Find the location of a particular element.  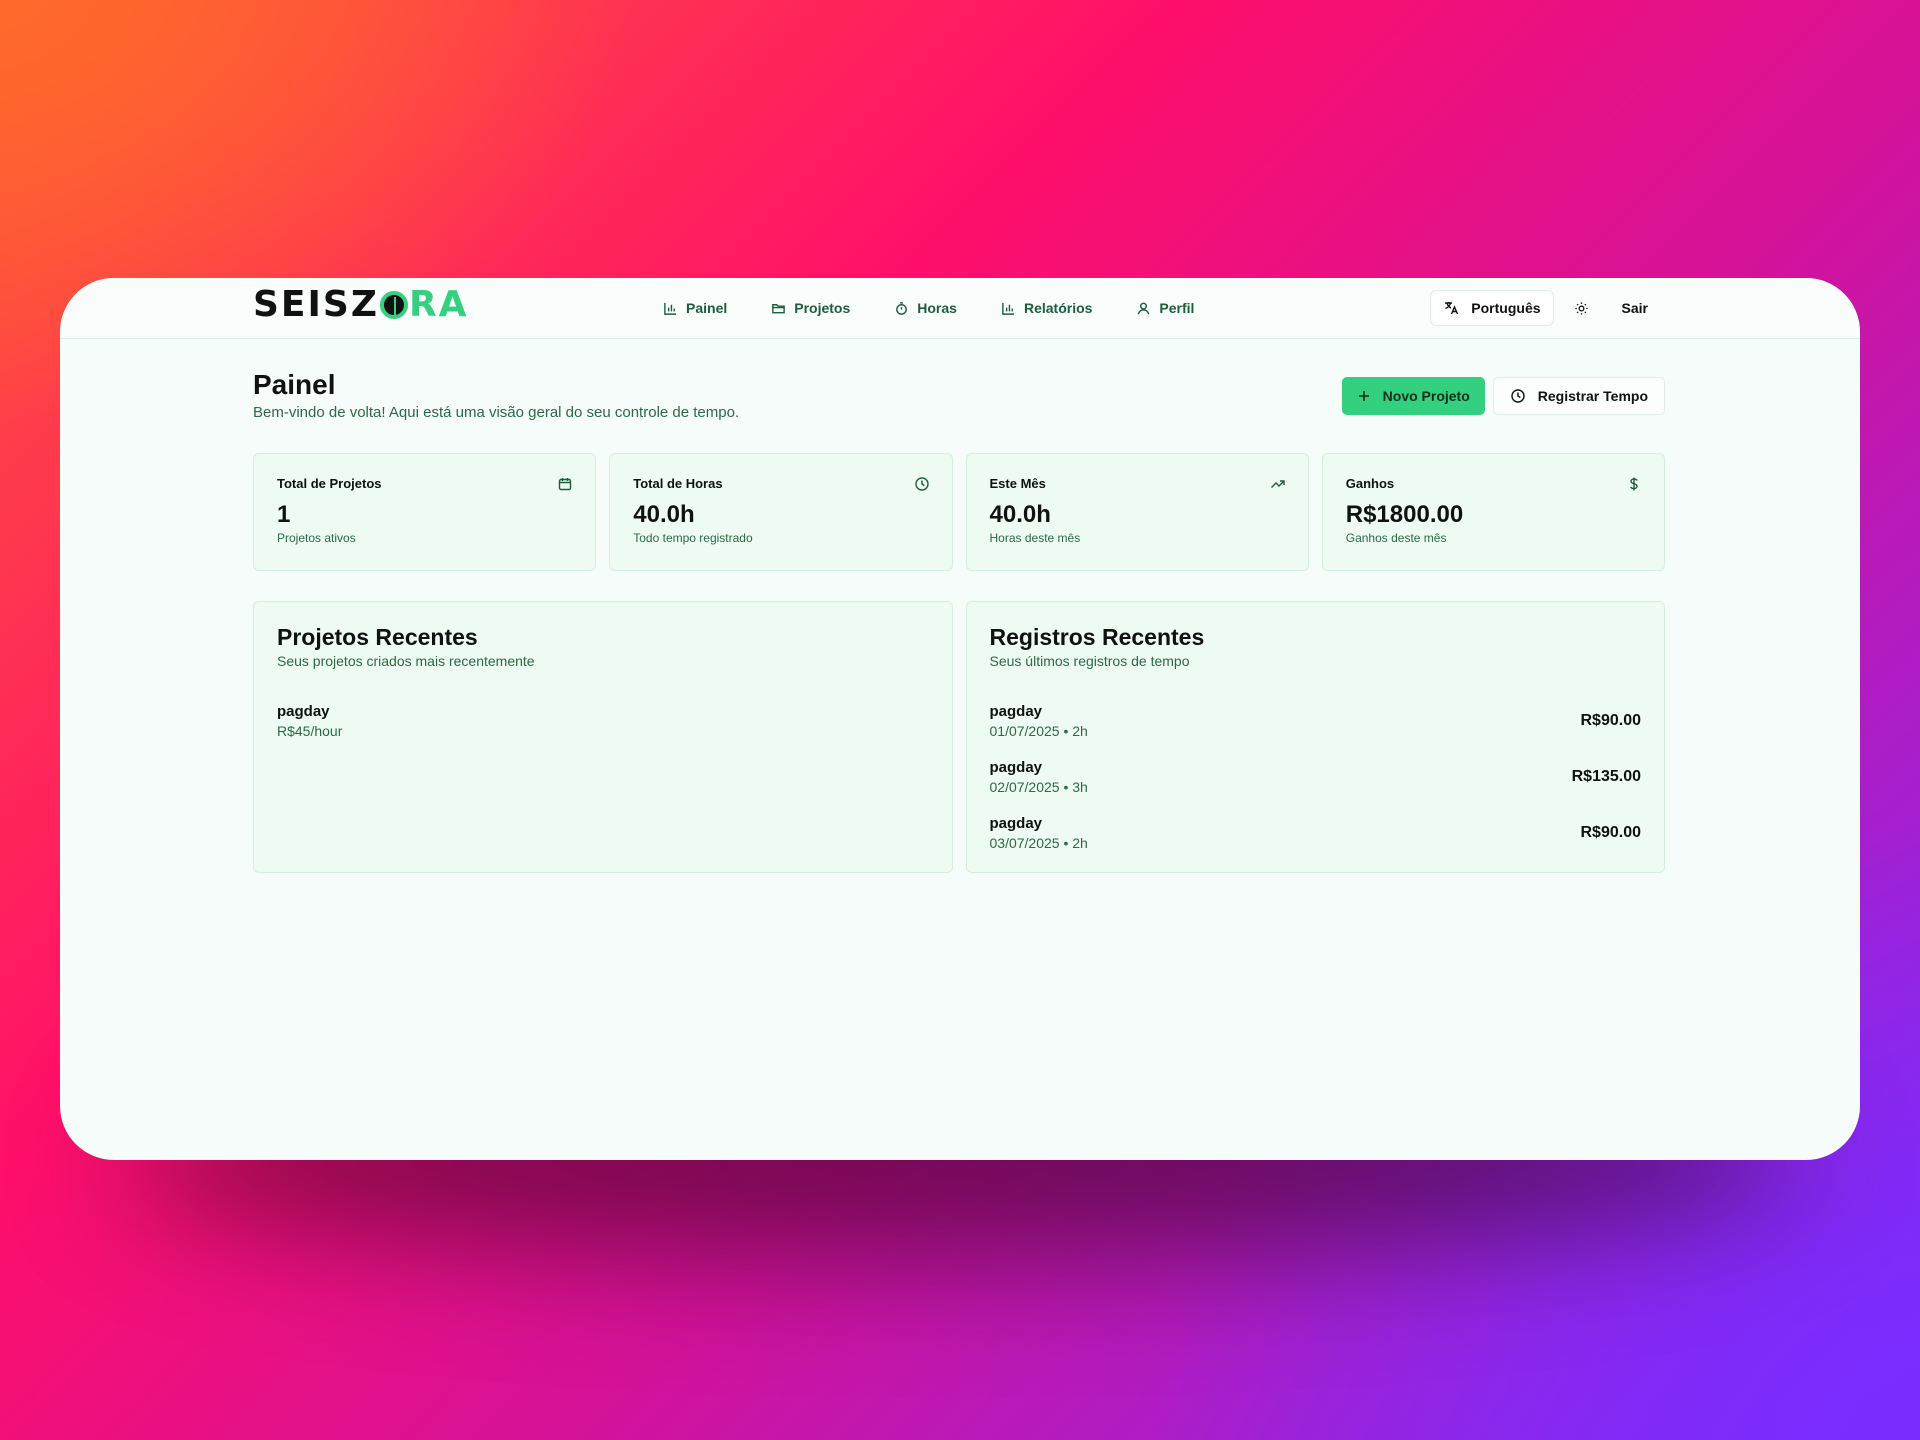

entry-meta: 03/07/2025 • 2h is located at coordinates (1038, 843).